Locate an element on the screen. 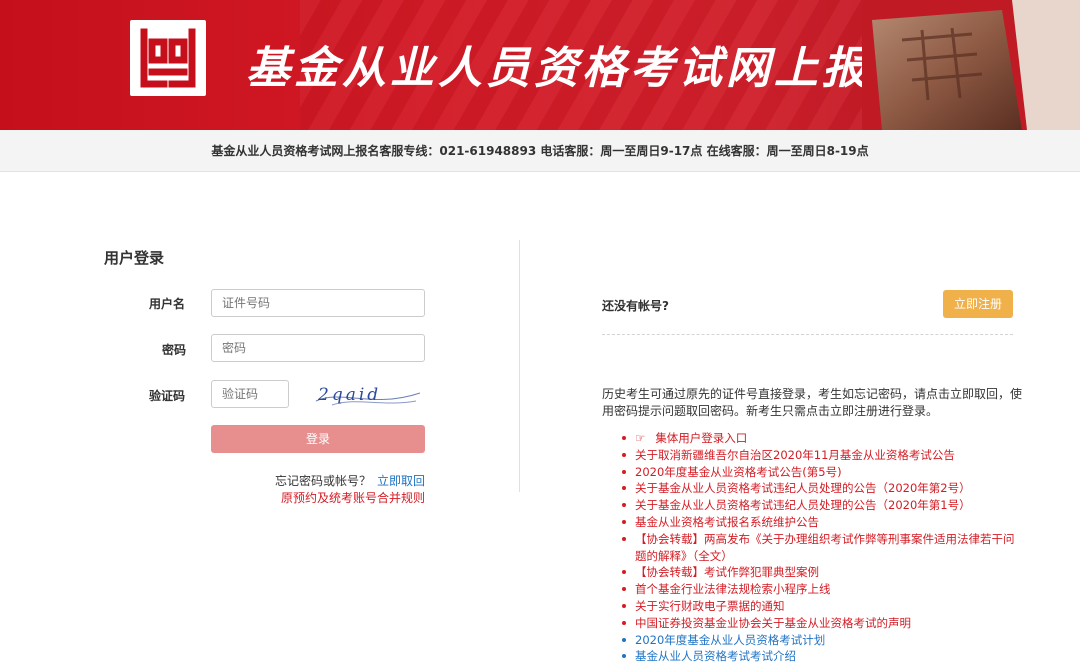 This screenshot has width=1080, height=663. forgot-row: 忘记密码或帐号？ 立即取回 is located at coordinates (350, 480).